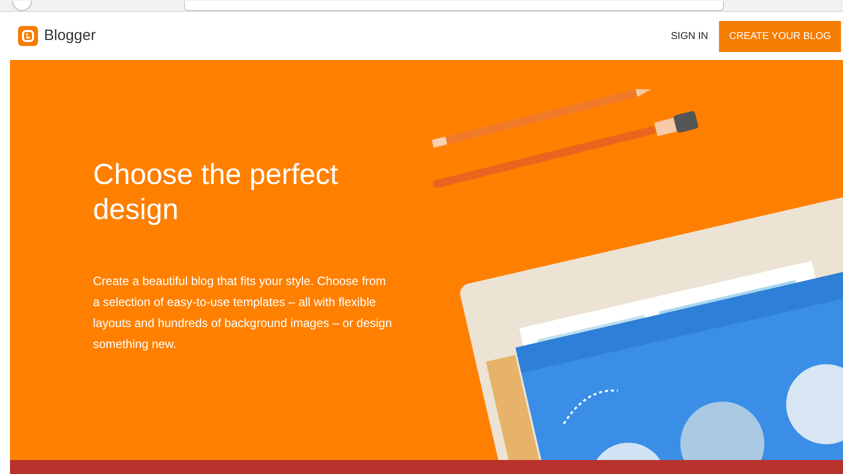 The height and width of the screenshot is (474, 843). I want to click on address-bar, so click(454, 6).